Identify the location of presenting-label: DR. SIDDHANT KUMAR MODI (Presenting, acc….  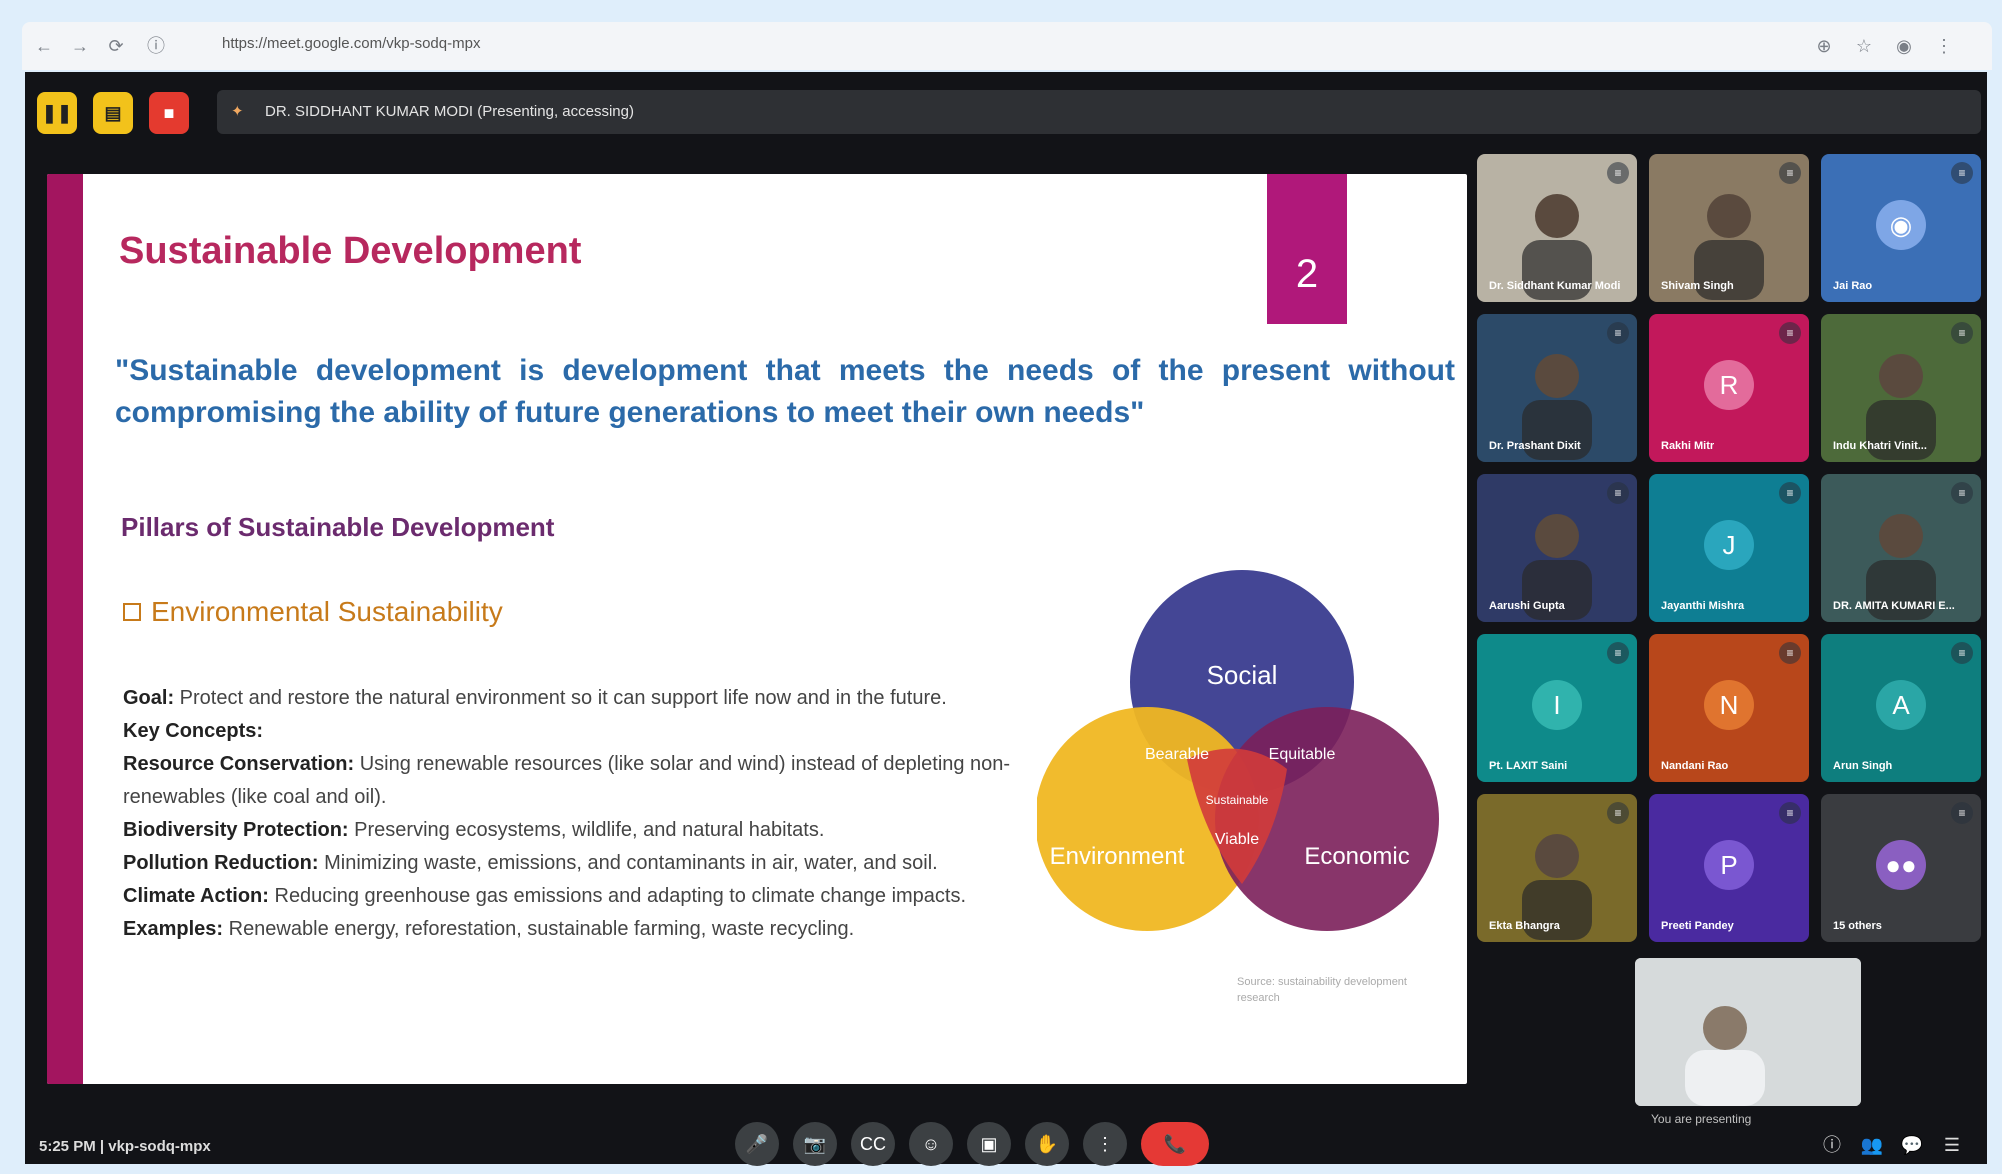
(449, 111).